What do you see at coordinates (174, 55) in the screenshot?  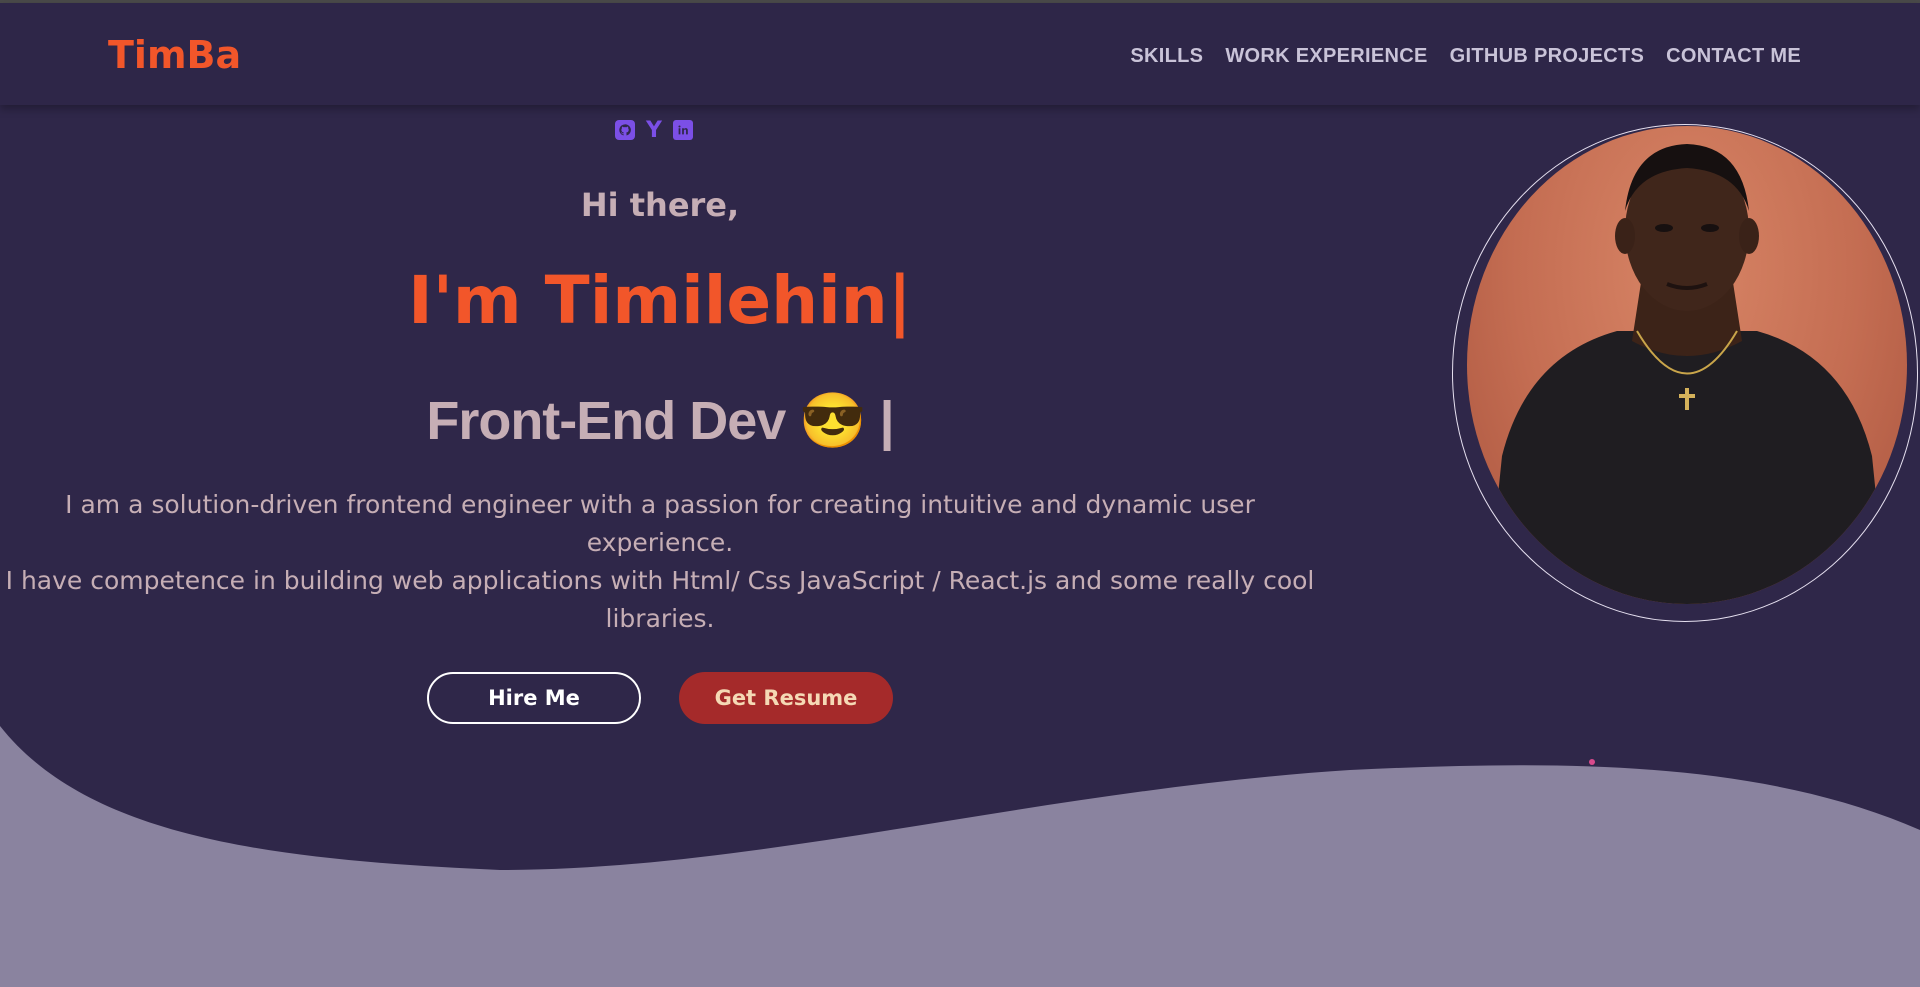 I see `site-logo: TimBa` at bounding box center [174, 55].